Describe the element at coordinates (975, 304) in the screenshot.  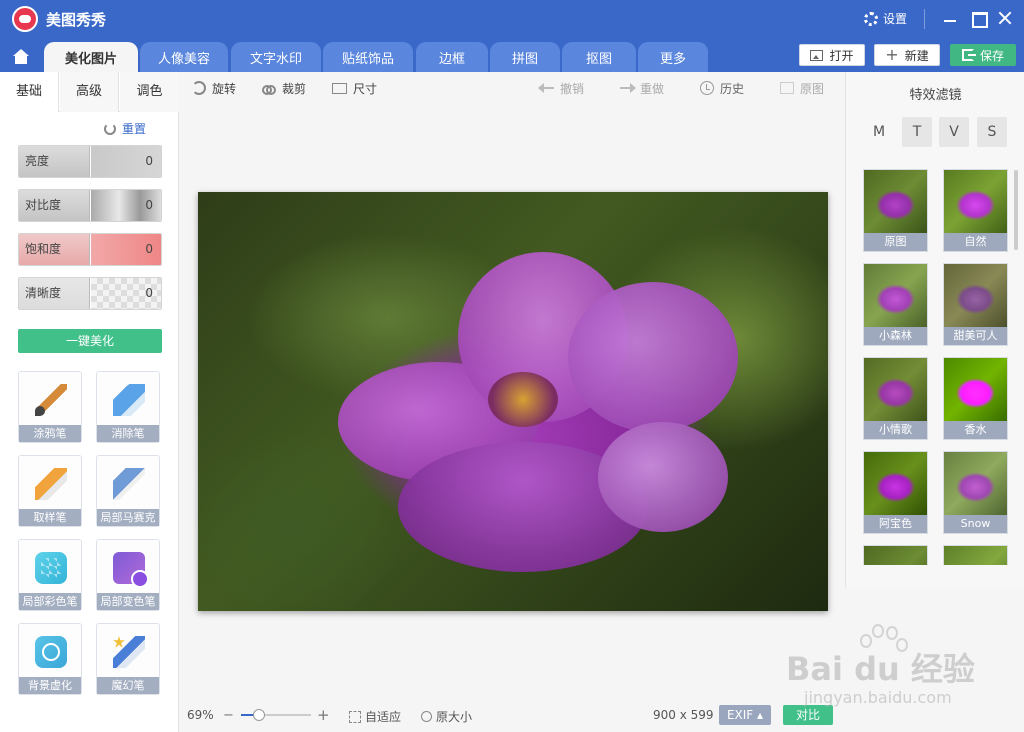
I see `filter-sweet: 甜美可人` at that location.